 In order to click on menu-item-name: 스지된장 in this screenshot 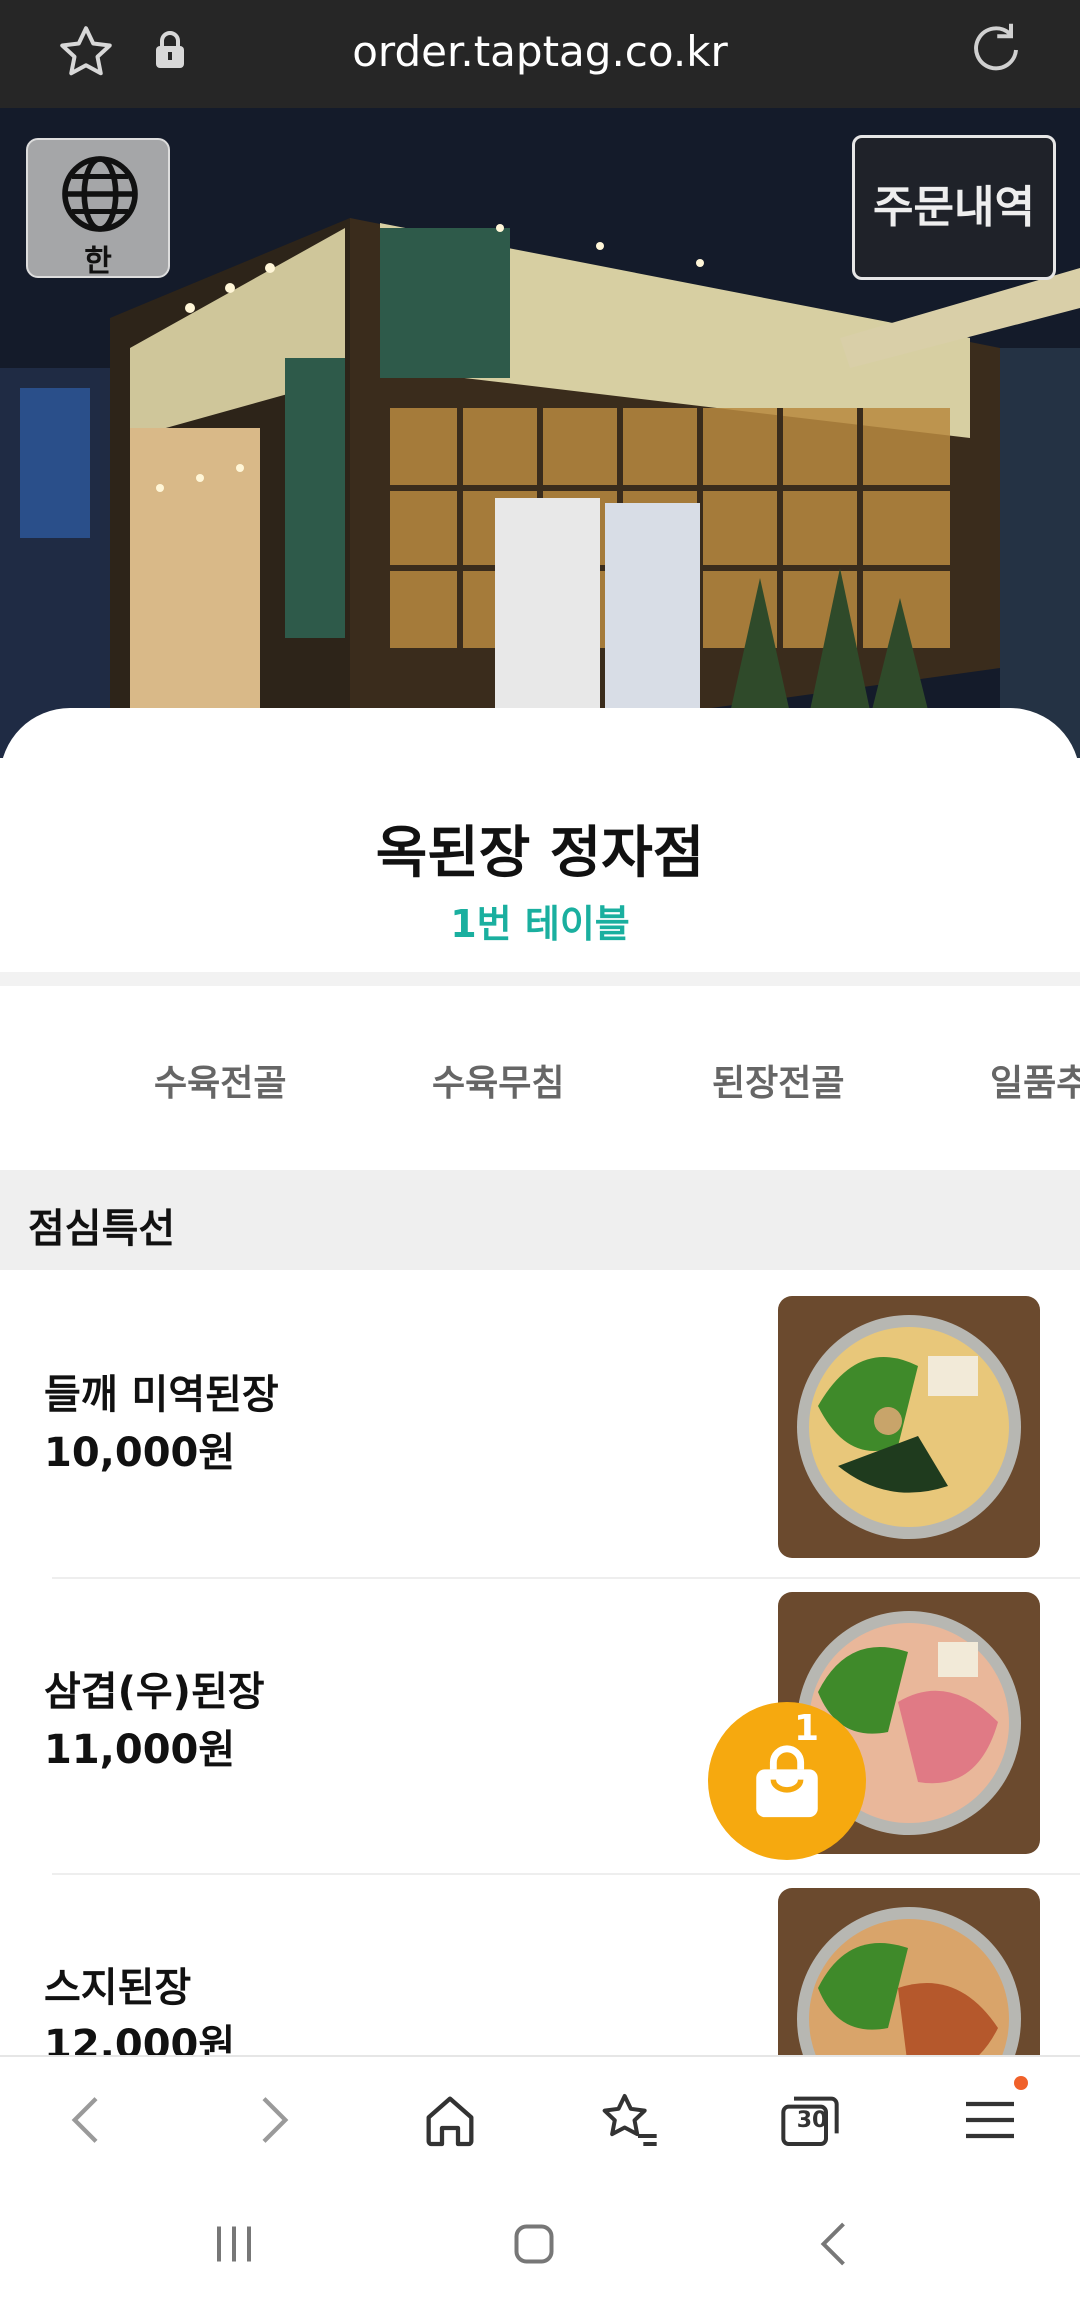, I will do `click(117, 1984)`.